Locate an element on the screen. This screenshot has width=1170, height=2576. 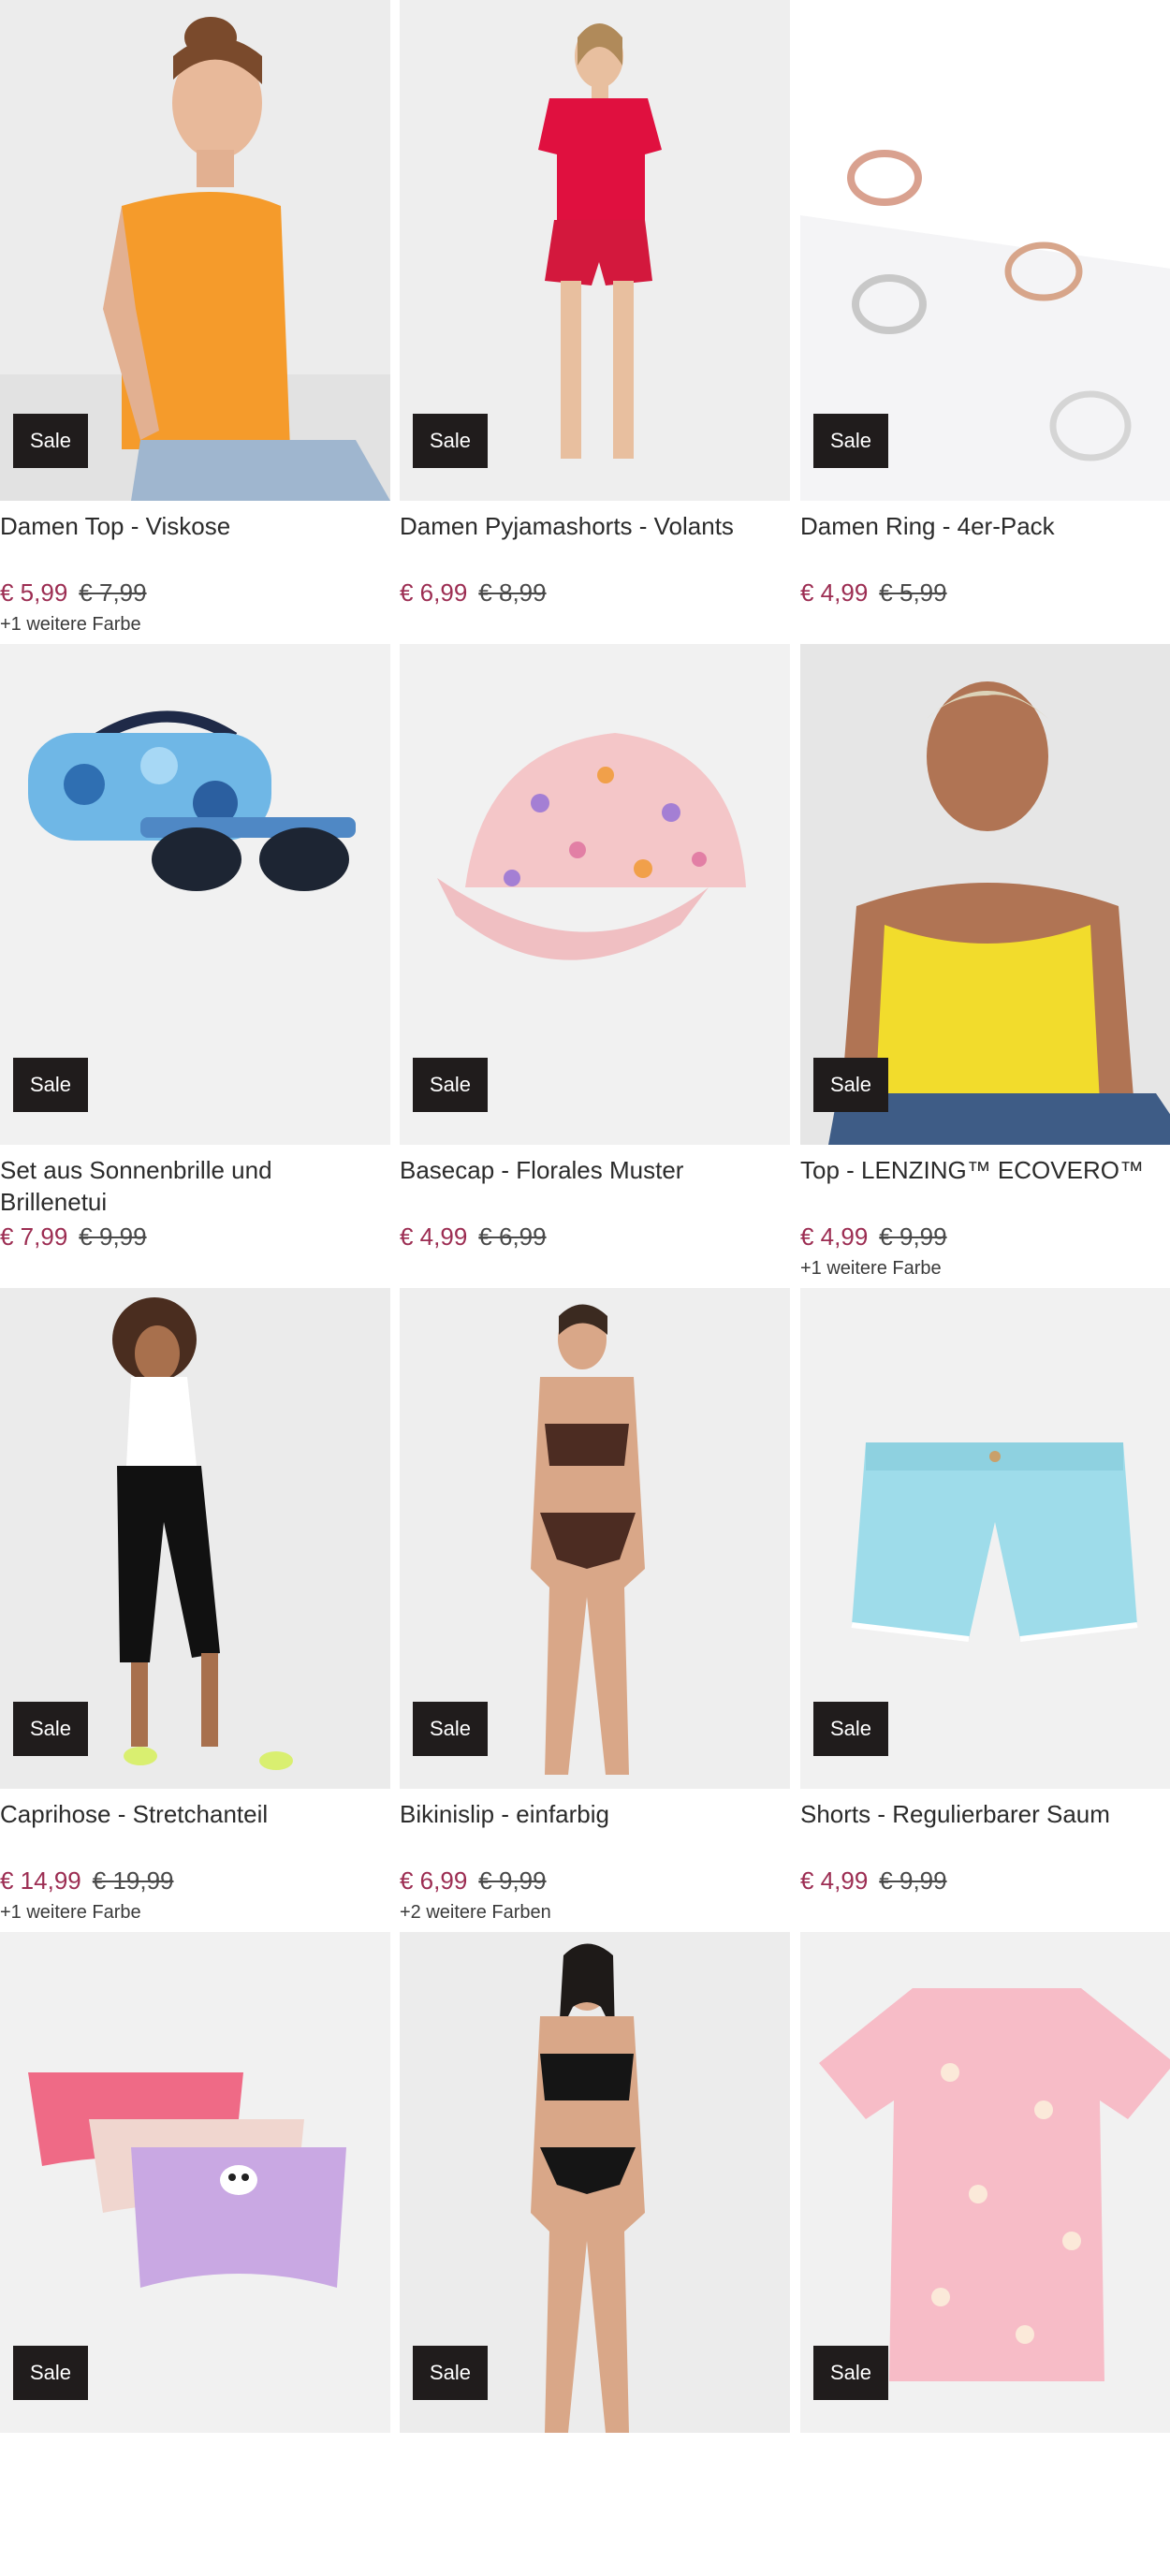
more-colors: +2 weitere Farben is located at coordinates (475, 1912).